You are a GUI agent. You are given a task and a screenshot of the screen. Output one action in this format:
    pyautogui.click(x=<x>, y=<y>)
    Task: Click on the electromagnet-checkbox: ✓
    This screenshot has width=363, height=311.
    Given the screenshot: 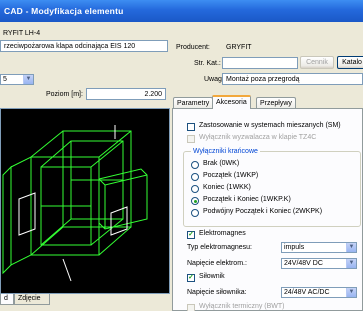 What is the action you would take?
    pyautogui.click(x=191, y=235)
    